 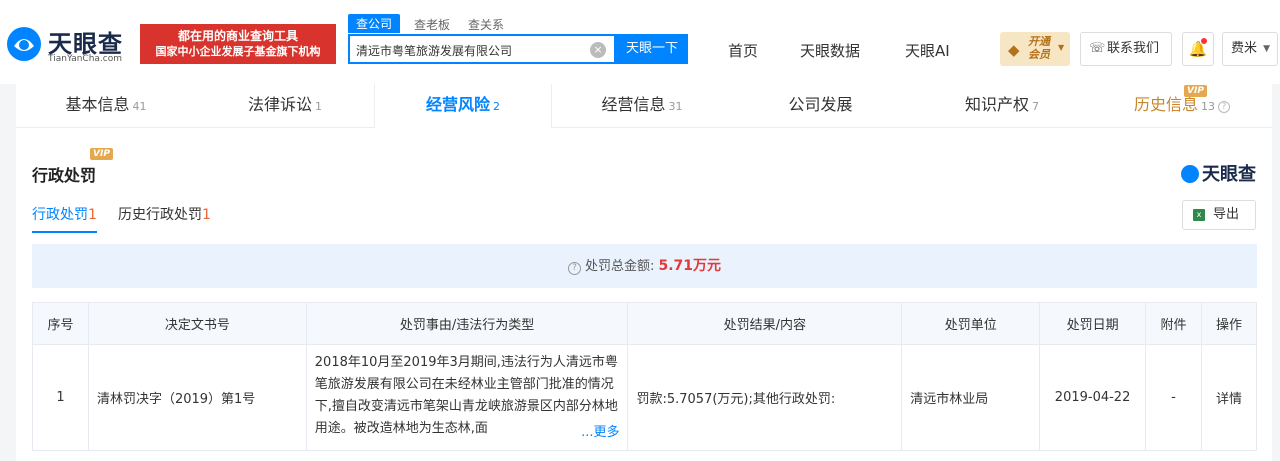 What do you see at coordinates (1173, 397) in the screenshot?
I see `cell-attachment: -` at bounding box center [1173, 397].